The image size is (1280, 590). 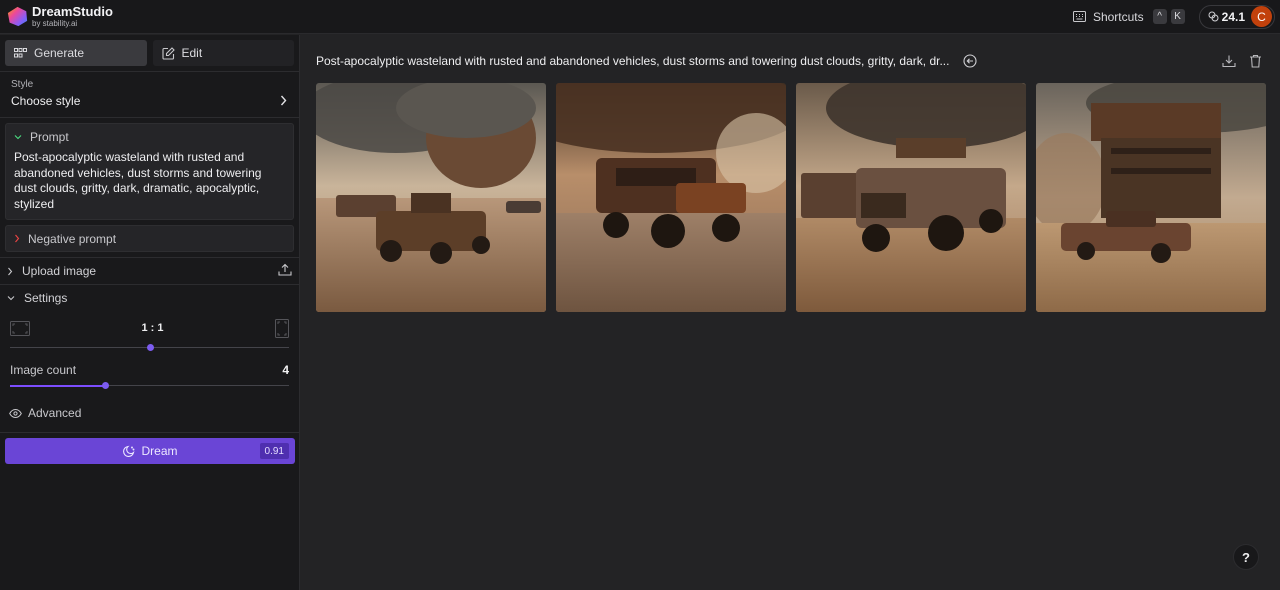 I want to click on coins-icon, so click(x=1213, y=16).